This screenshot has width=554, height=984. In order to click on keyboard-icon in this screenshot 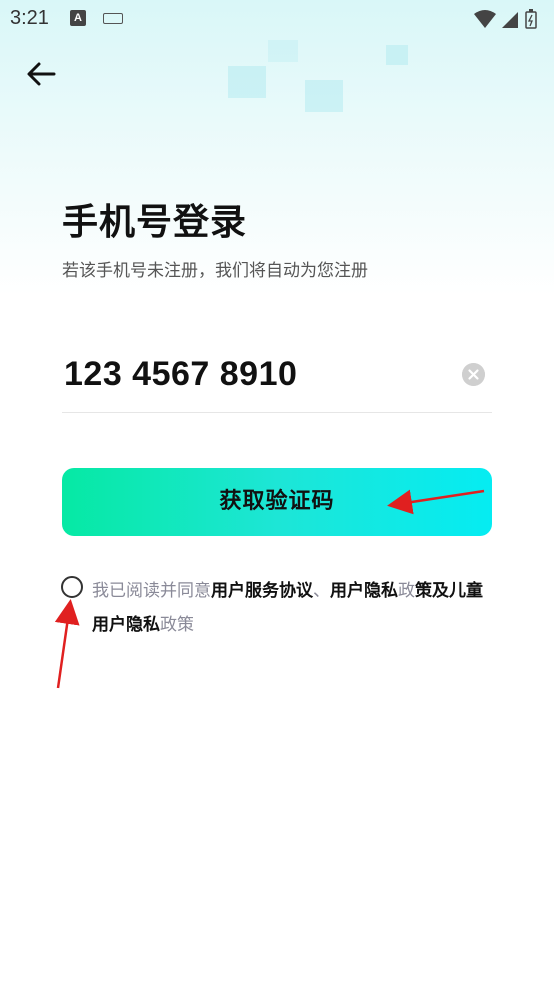, I will do `click(113, 18)`.